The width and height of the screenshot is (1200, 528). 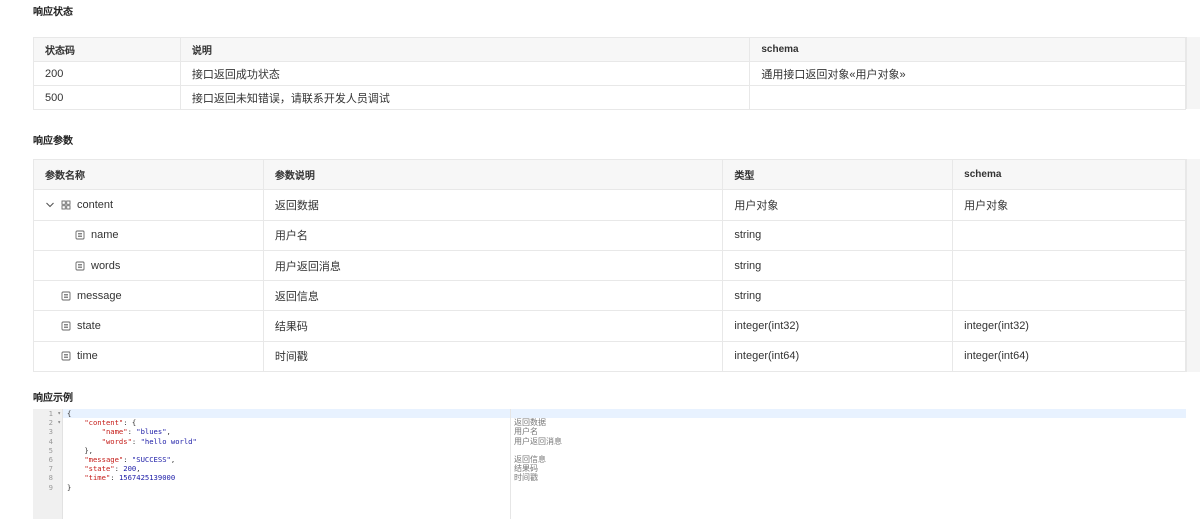 I want to click on table-row: 500 接口返回未知错误，请联系开发人员调试, so click(x=609, y=97).